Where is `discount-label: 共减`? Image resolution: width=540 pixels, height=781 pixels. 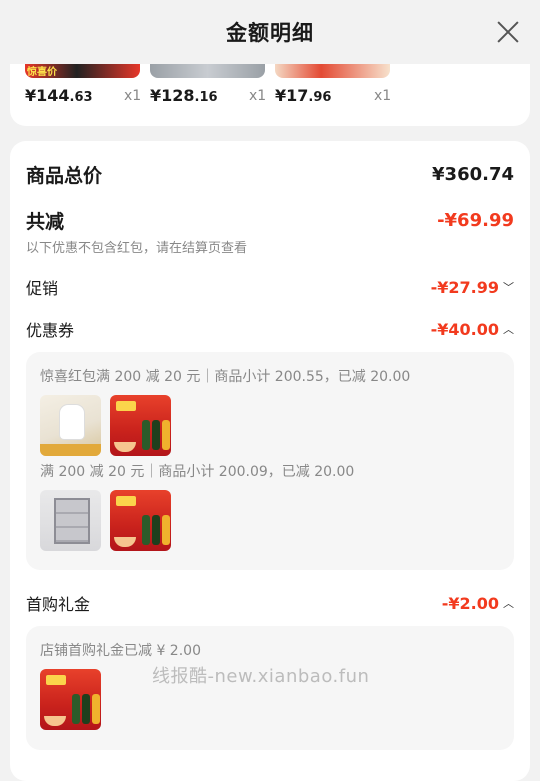 discount-label: 共减 is located at coordinates (45, 222).